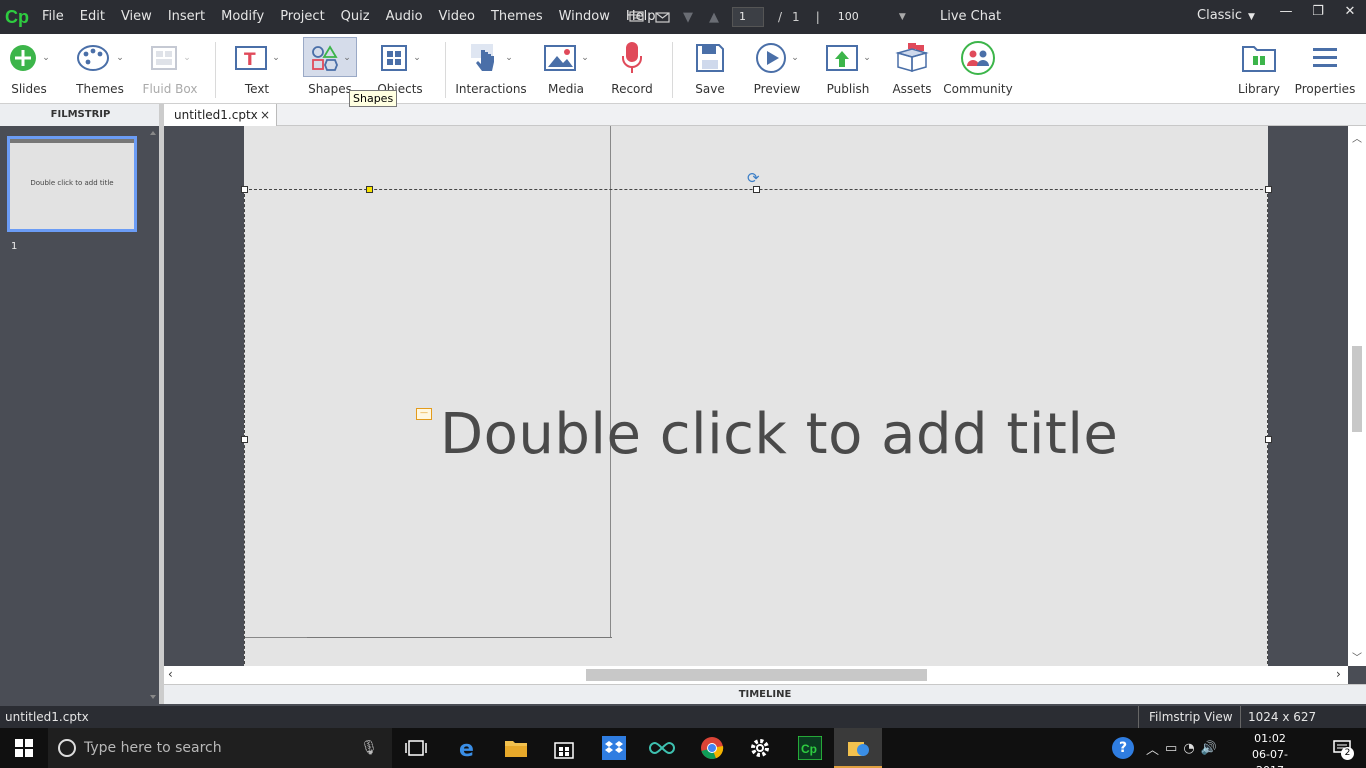 This screenshot has height=768, width=1366. Describe the element at coordinates (1286, 11) in the screenshot. I see `minimize-icon: —` at that location.